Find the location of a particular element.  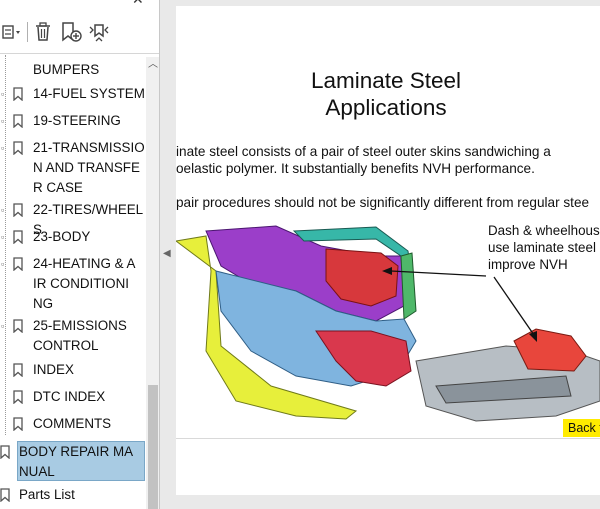

page-divider is located at coordinates (388, 438).